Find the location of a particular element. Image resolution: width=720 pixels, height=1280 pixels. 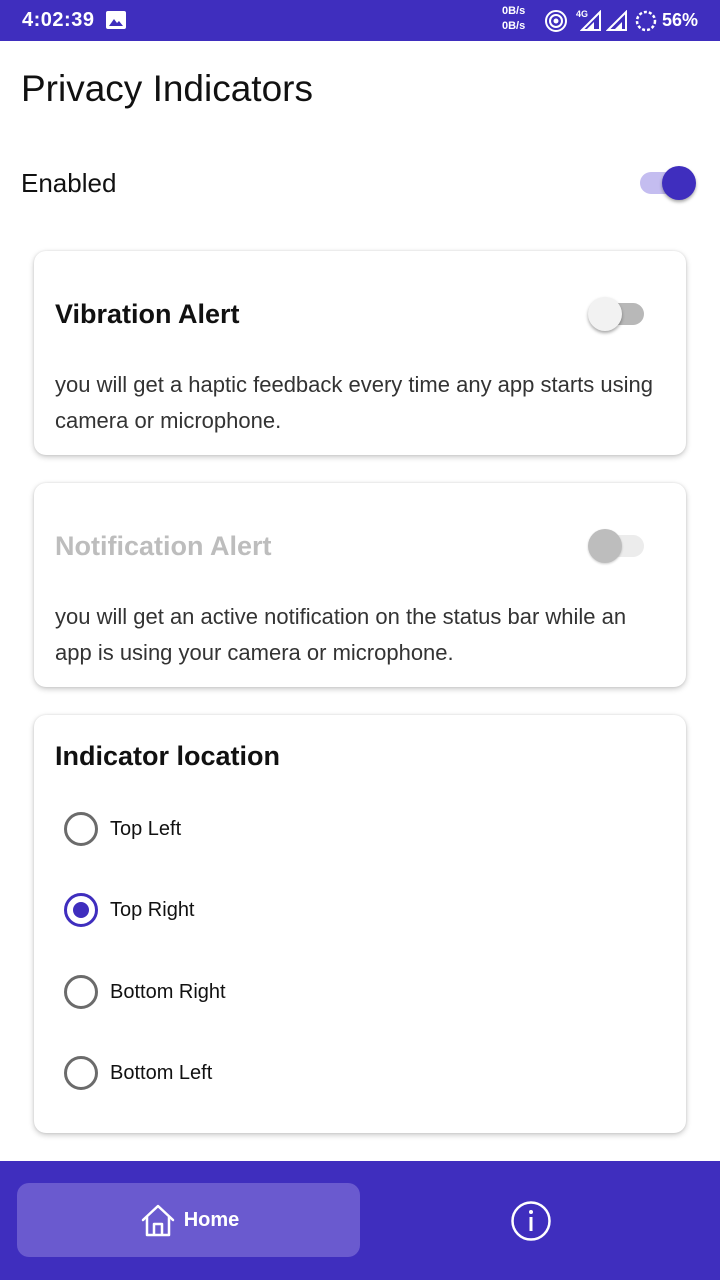

status-time: 4:02:39 is located at coordinates (58, 20).